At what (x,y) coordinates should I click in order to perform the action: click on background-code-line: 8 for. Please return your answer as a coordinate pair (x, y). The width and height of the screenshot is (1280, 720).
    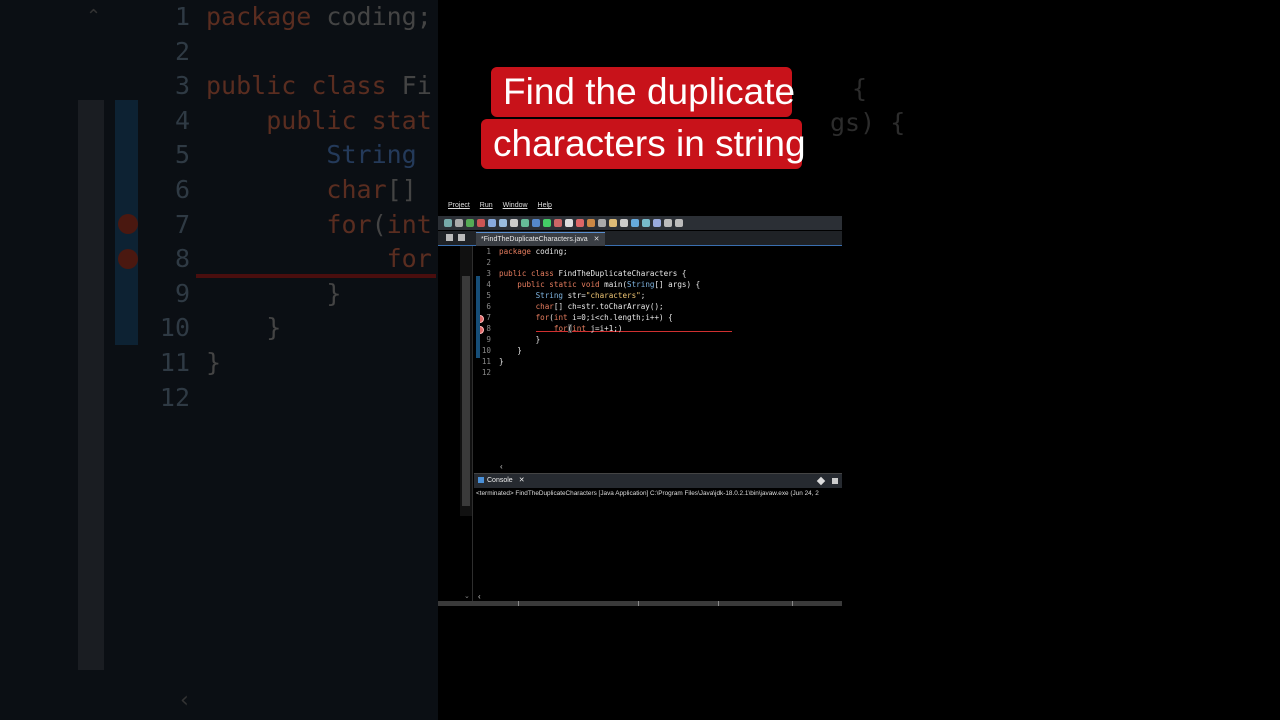
    Looking at the image, I should click on (291, 259).